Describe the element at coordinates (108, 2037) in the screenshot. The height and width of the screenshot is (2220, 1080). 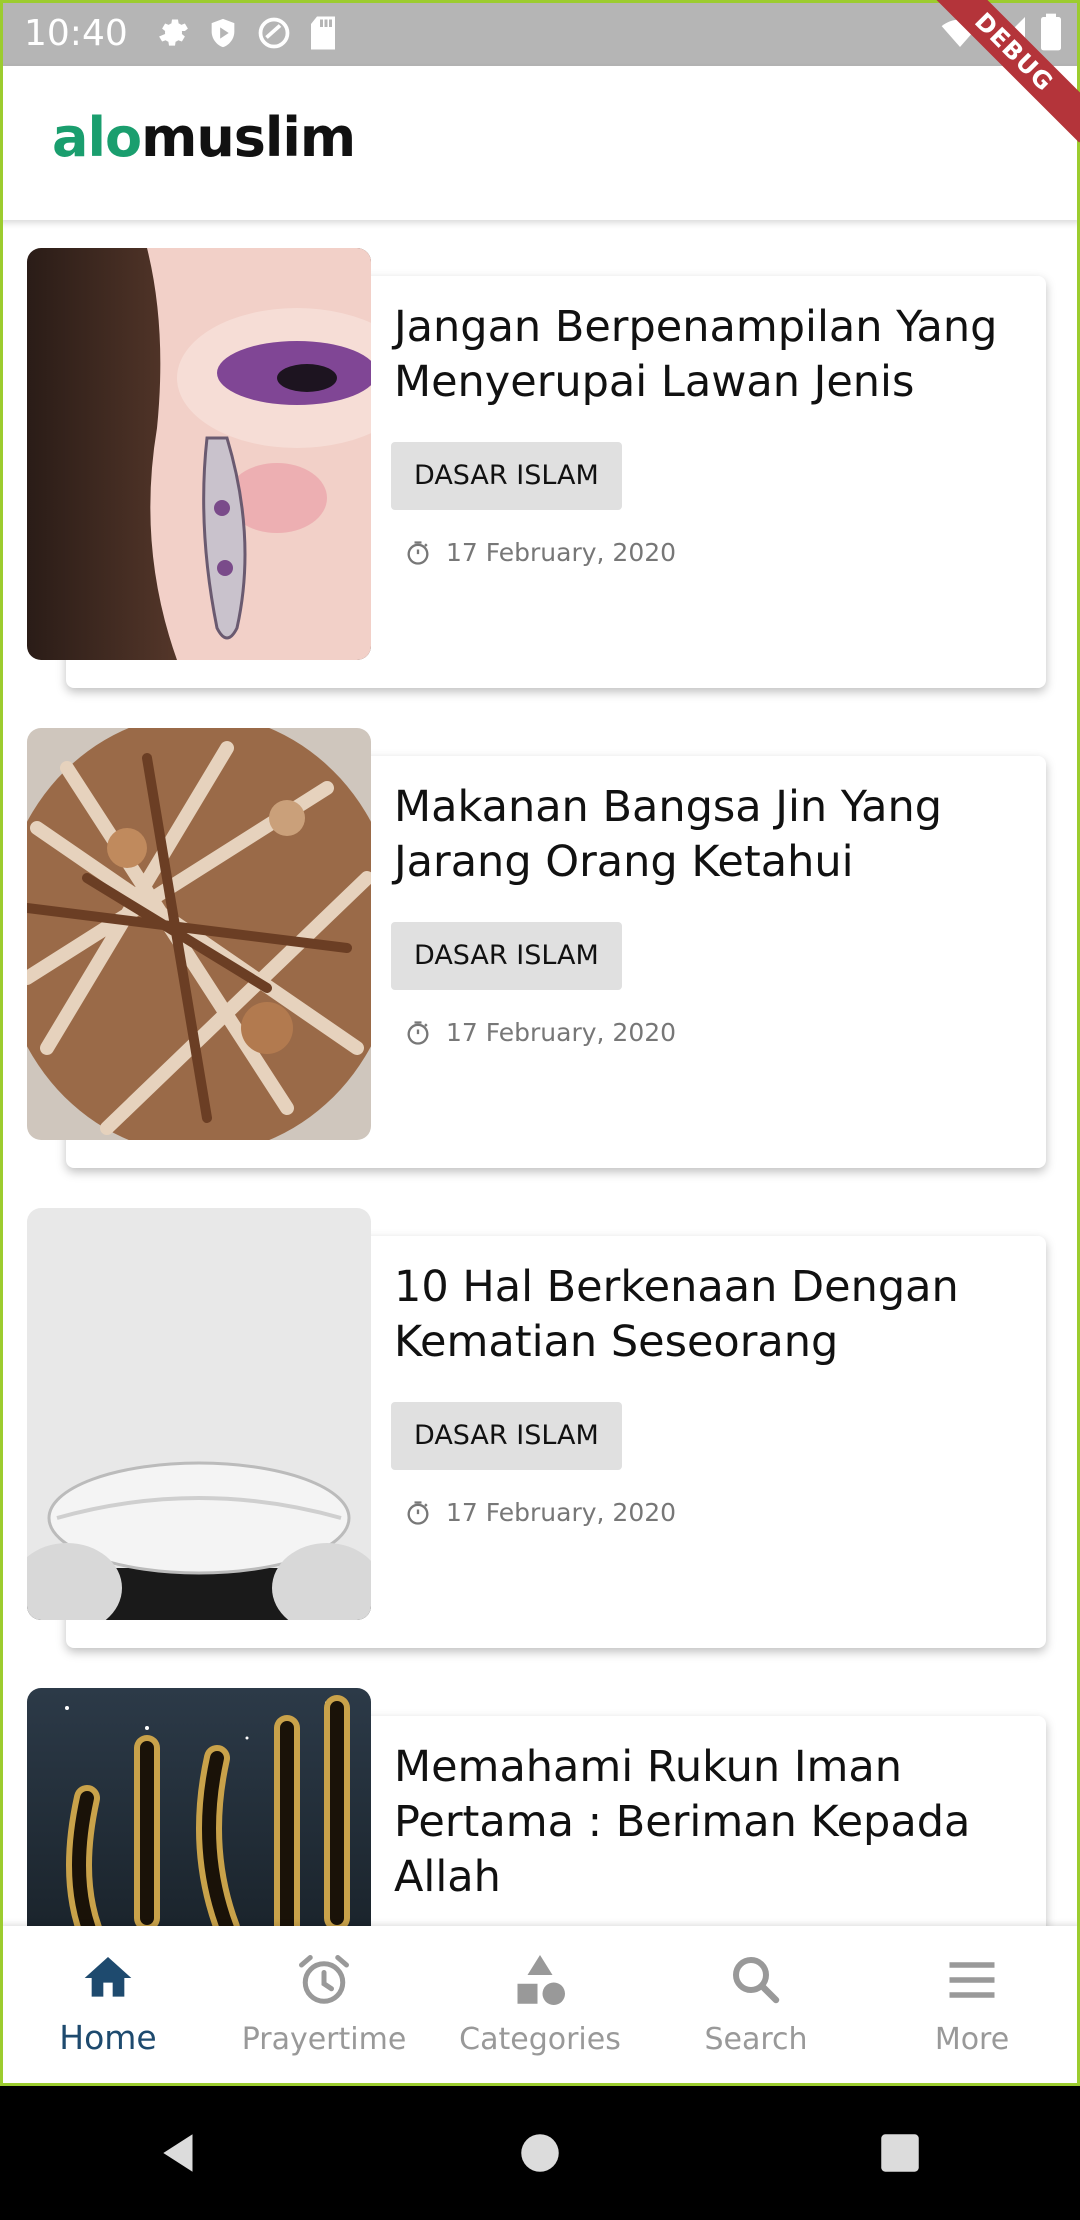
I see `nav-home-label: Home` at that location.